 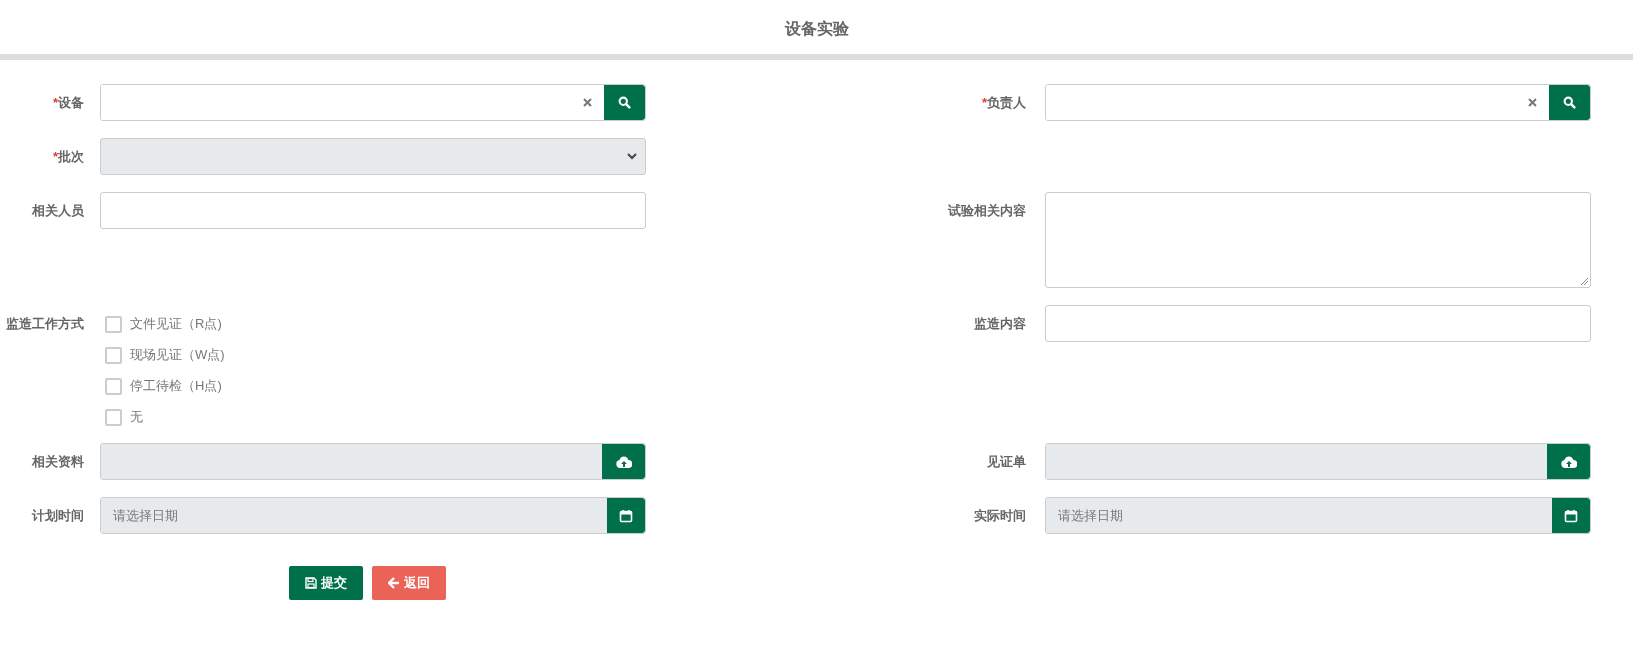 What do you see at coordinates (1318, 240) in the screenshot?
I see `text-area` at bounding box center [1318, 240].